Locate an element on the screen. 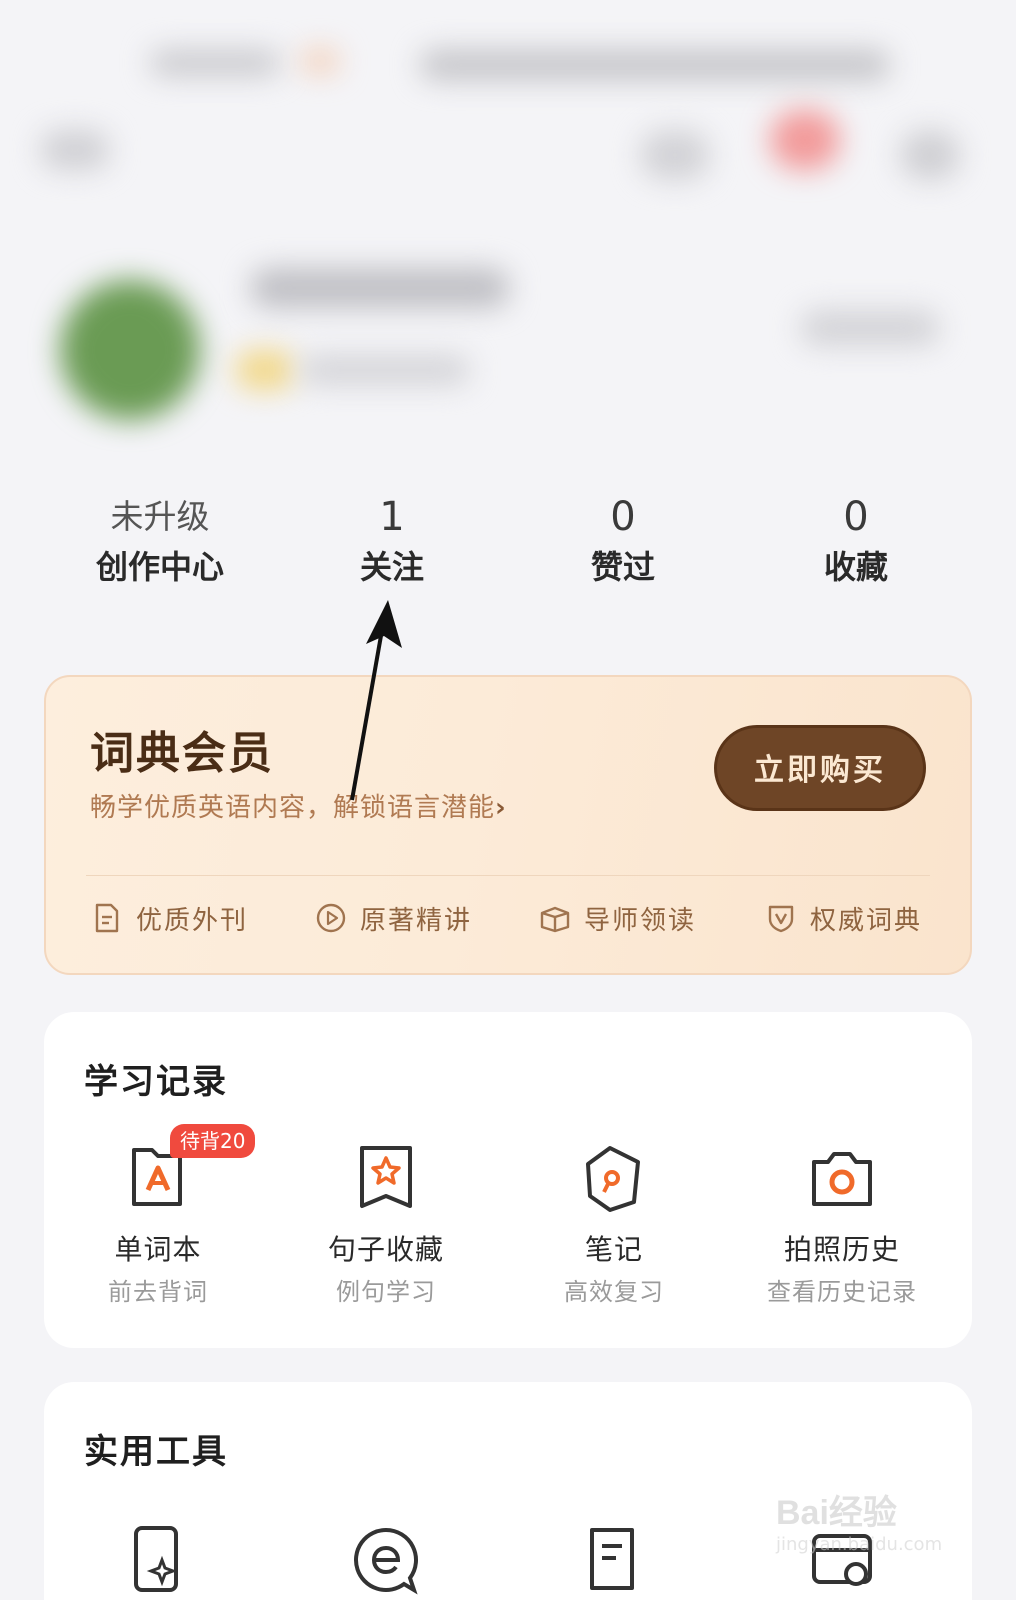 Image resolution: width=1016 pixels, height=1600 pixels. avatar is located at coordinates (130, 350).